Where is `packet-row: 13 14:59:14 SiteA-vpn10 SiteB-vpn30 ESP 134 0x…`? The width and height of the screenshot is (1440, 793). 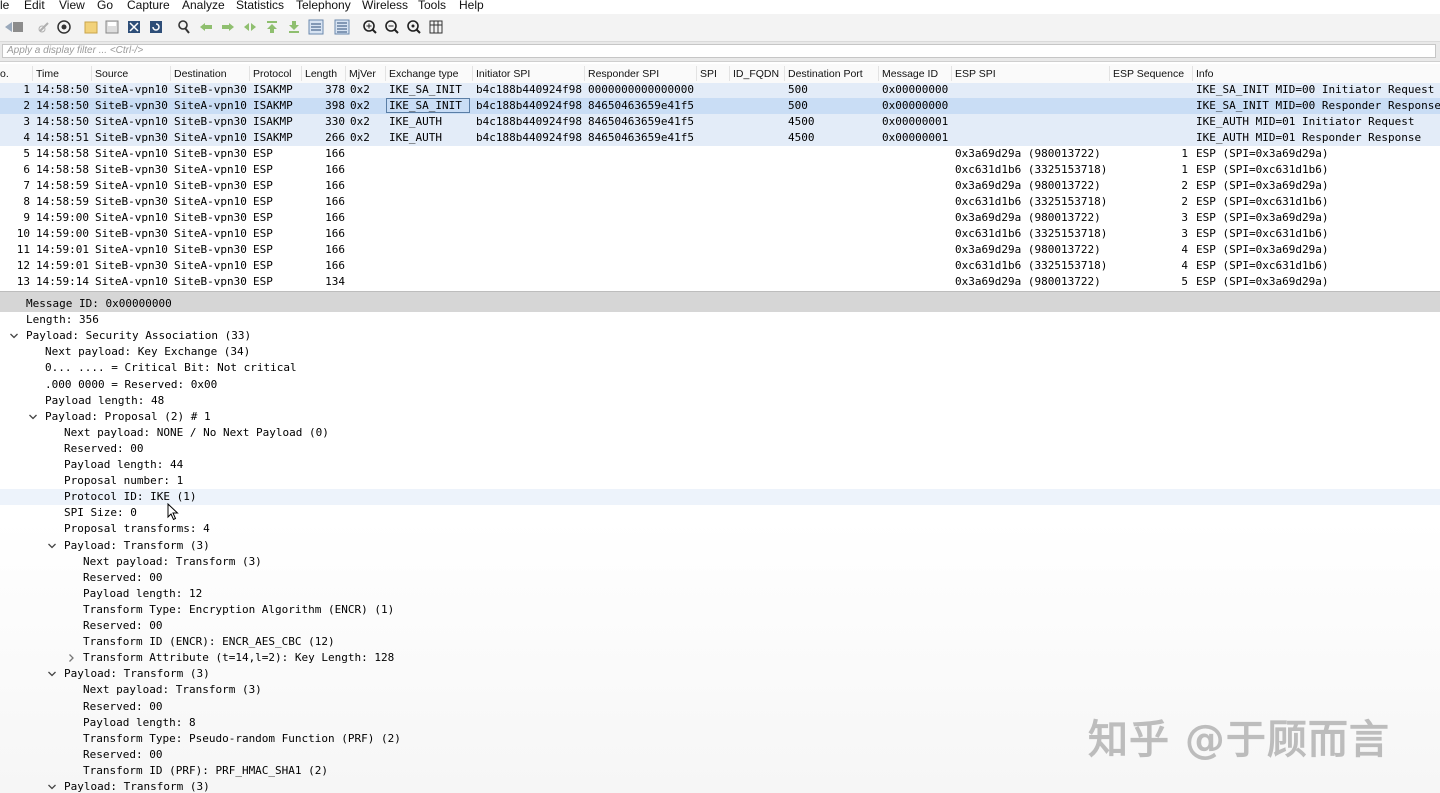
packet-row: 13 14:59:14 SiteA-vpn10 SiteB-vpn30 ESP 134 0x… is located at coordinates (720, 282).